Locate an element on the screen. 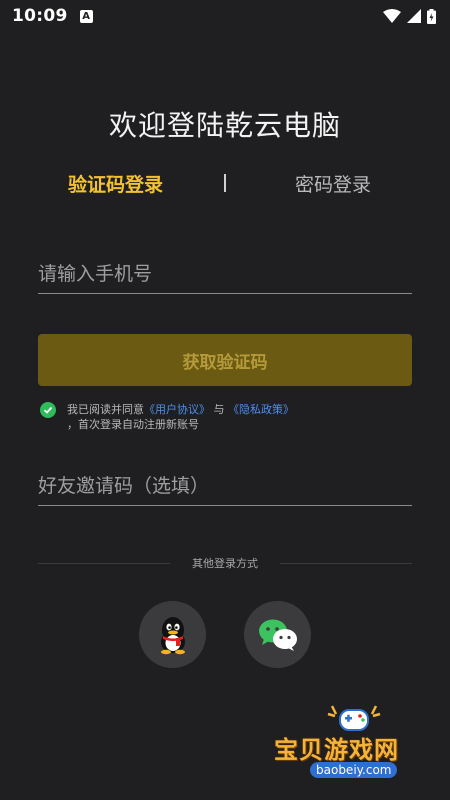  status-time: 10:09 is located at coordinates (40, 16).